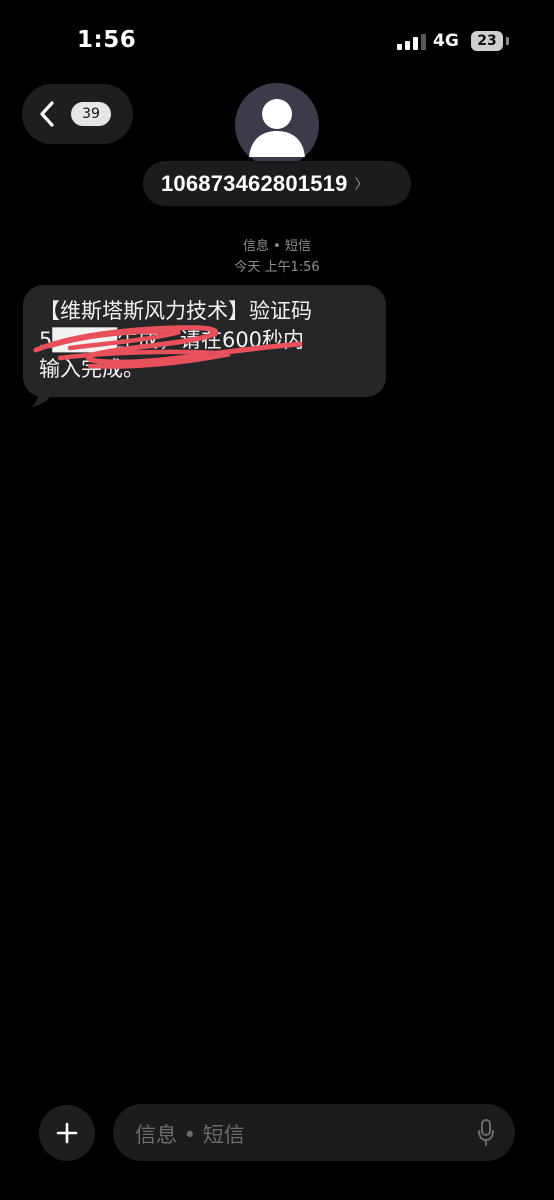  I want to click on add-attachment-button, so click(67, 1133).